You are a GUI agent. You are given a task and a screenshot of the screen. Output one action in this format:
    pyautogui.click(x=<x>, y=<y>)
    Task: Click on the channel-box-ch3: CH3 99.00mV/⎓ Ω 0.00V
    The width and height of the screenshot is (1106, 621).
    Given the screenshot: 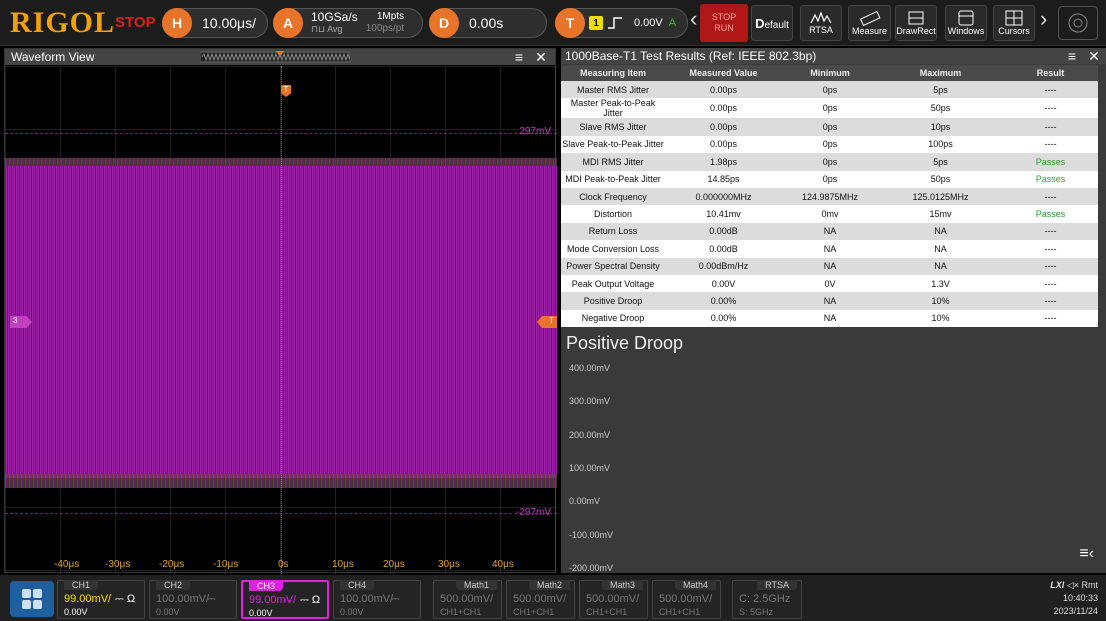 What is the action you would take?
    pyautogui.click(x=285, y=599)
    